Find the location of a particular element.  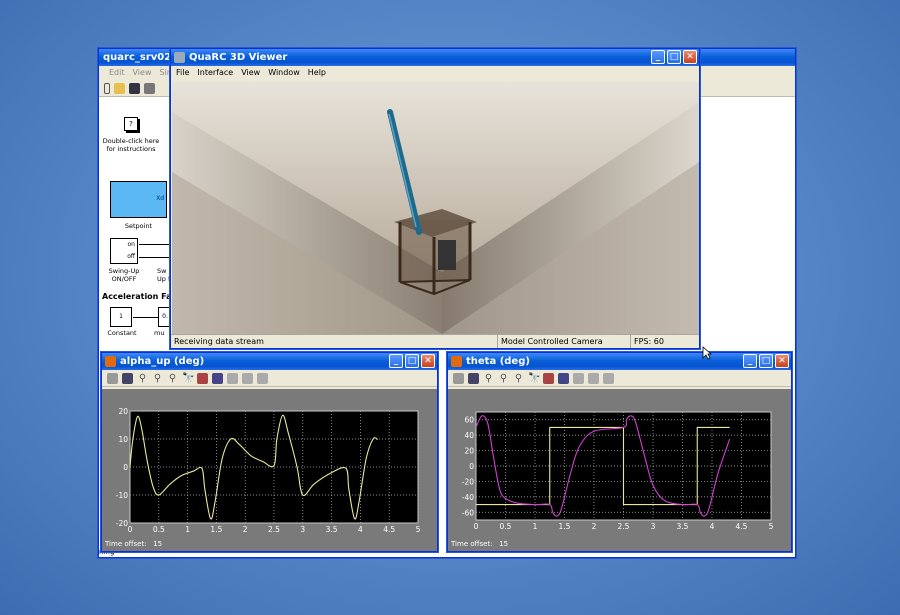

swing-label-2: ON/OFF is located at coordinates (124, 279).